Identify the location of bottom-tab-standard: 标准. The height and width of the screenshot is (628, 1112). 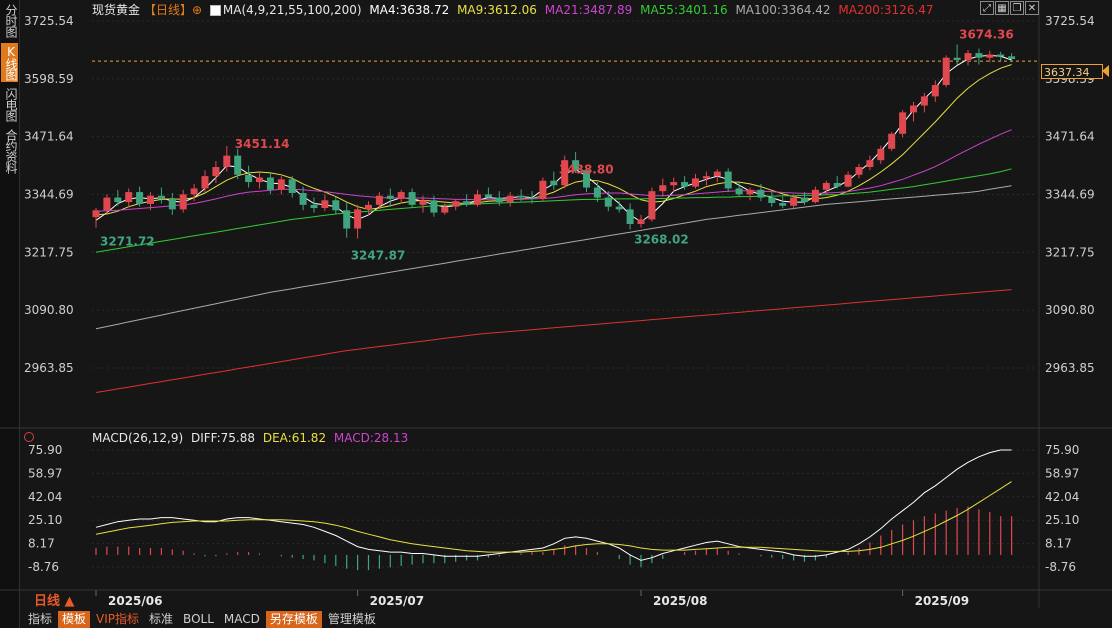
(161, 619).